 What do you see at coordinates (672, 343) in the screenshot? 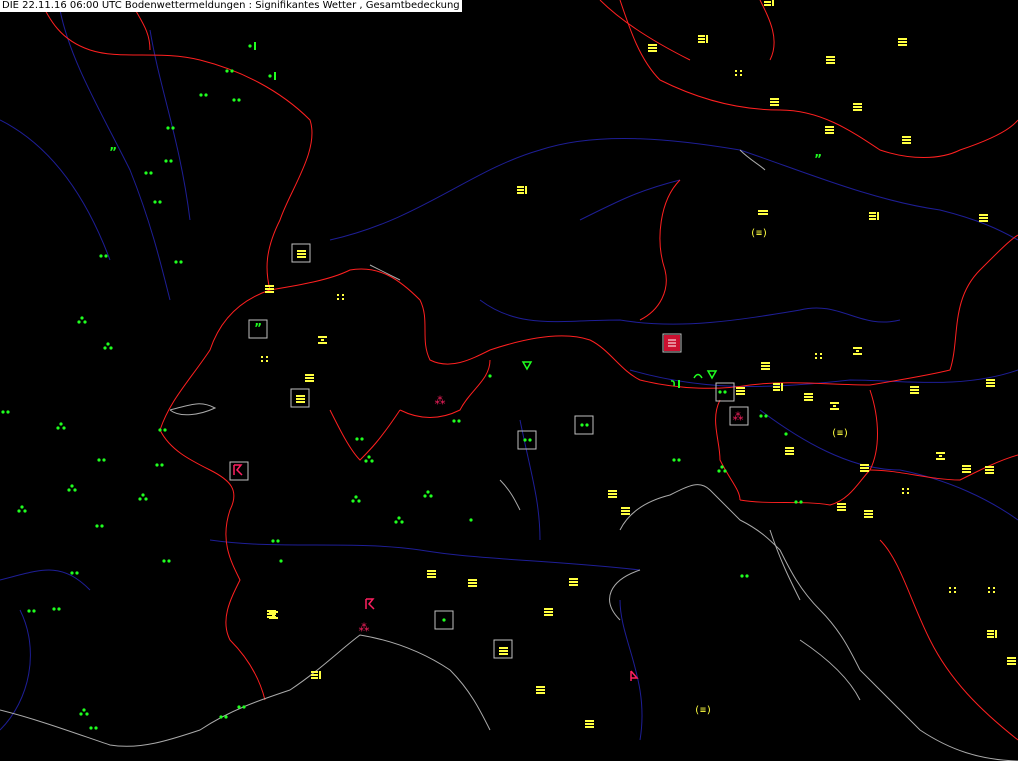
I see `heavy-weather-box-symbol` at bounding box center [672, 343].